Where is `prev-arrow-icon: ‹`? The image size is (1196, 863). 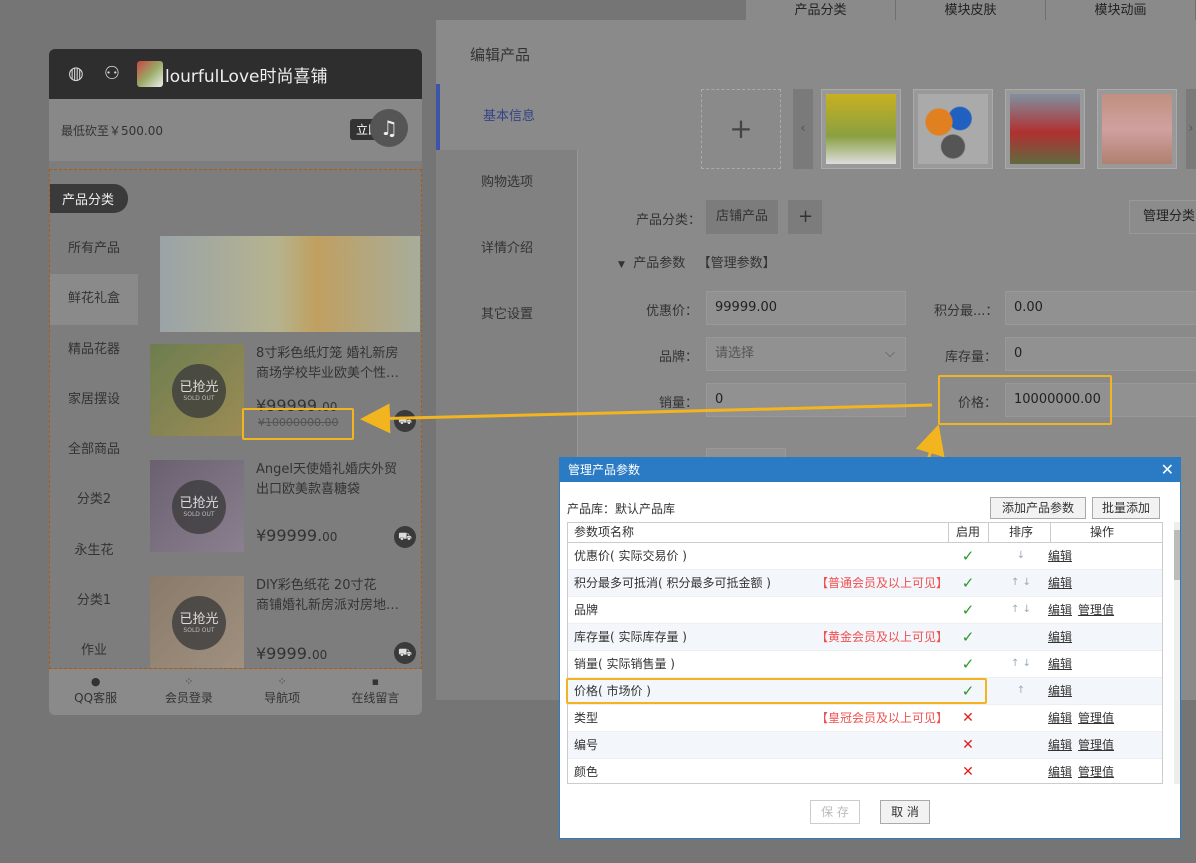
prev-arrow-icon: ‹ is located at coordinates (803, 129).